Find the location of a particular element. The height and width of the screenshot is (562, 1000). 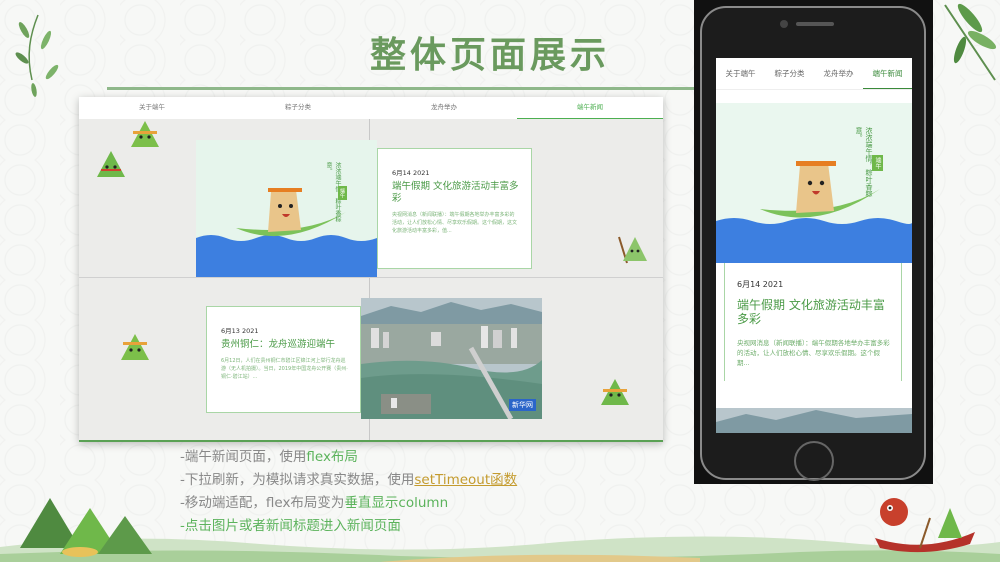

news-image-banner: 浓浓端午情，粽叶香粽意。 端午 is located at coordinates (286, 208).